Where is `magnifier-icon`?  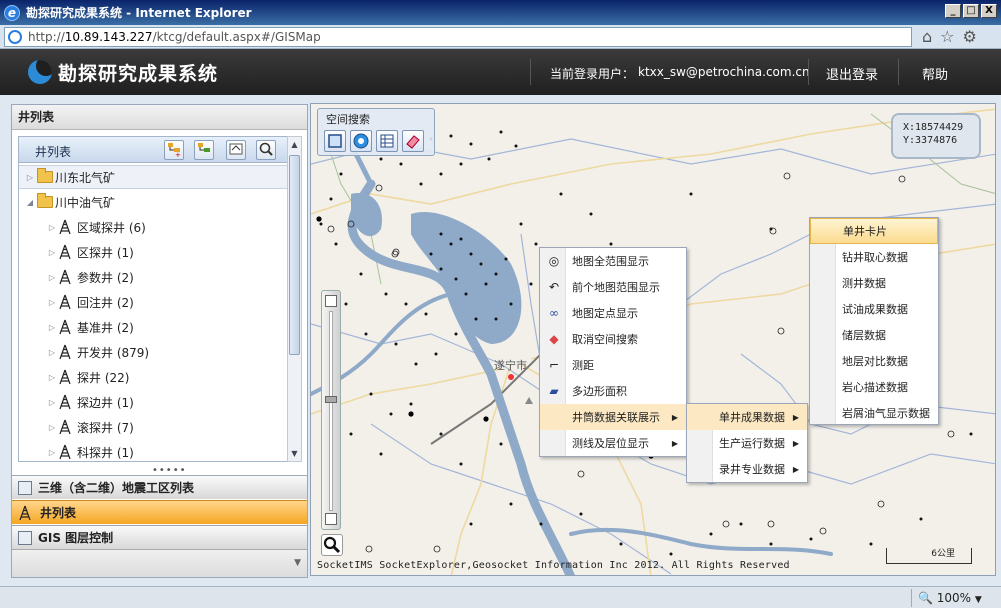
magnifier-icon is located at coordinates (332, 545).